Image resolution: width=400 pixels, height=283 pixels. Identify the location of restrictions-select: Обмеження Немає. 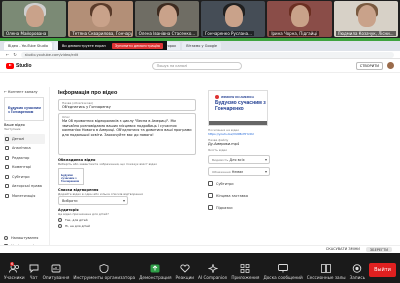
(239, 171).